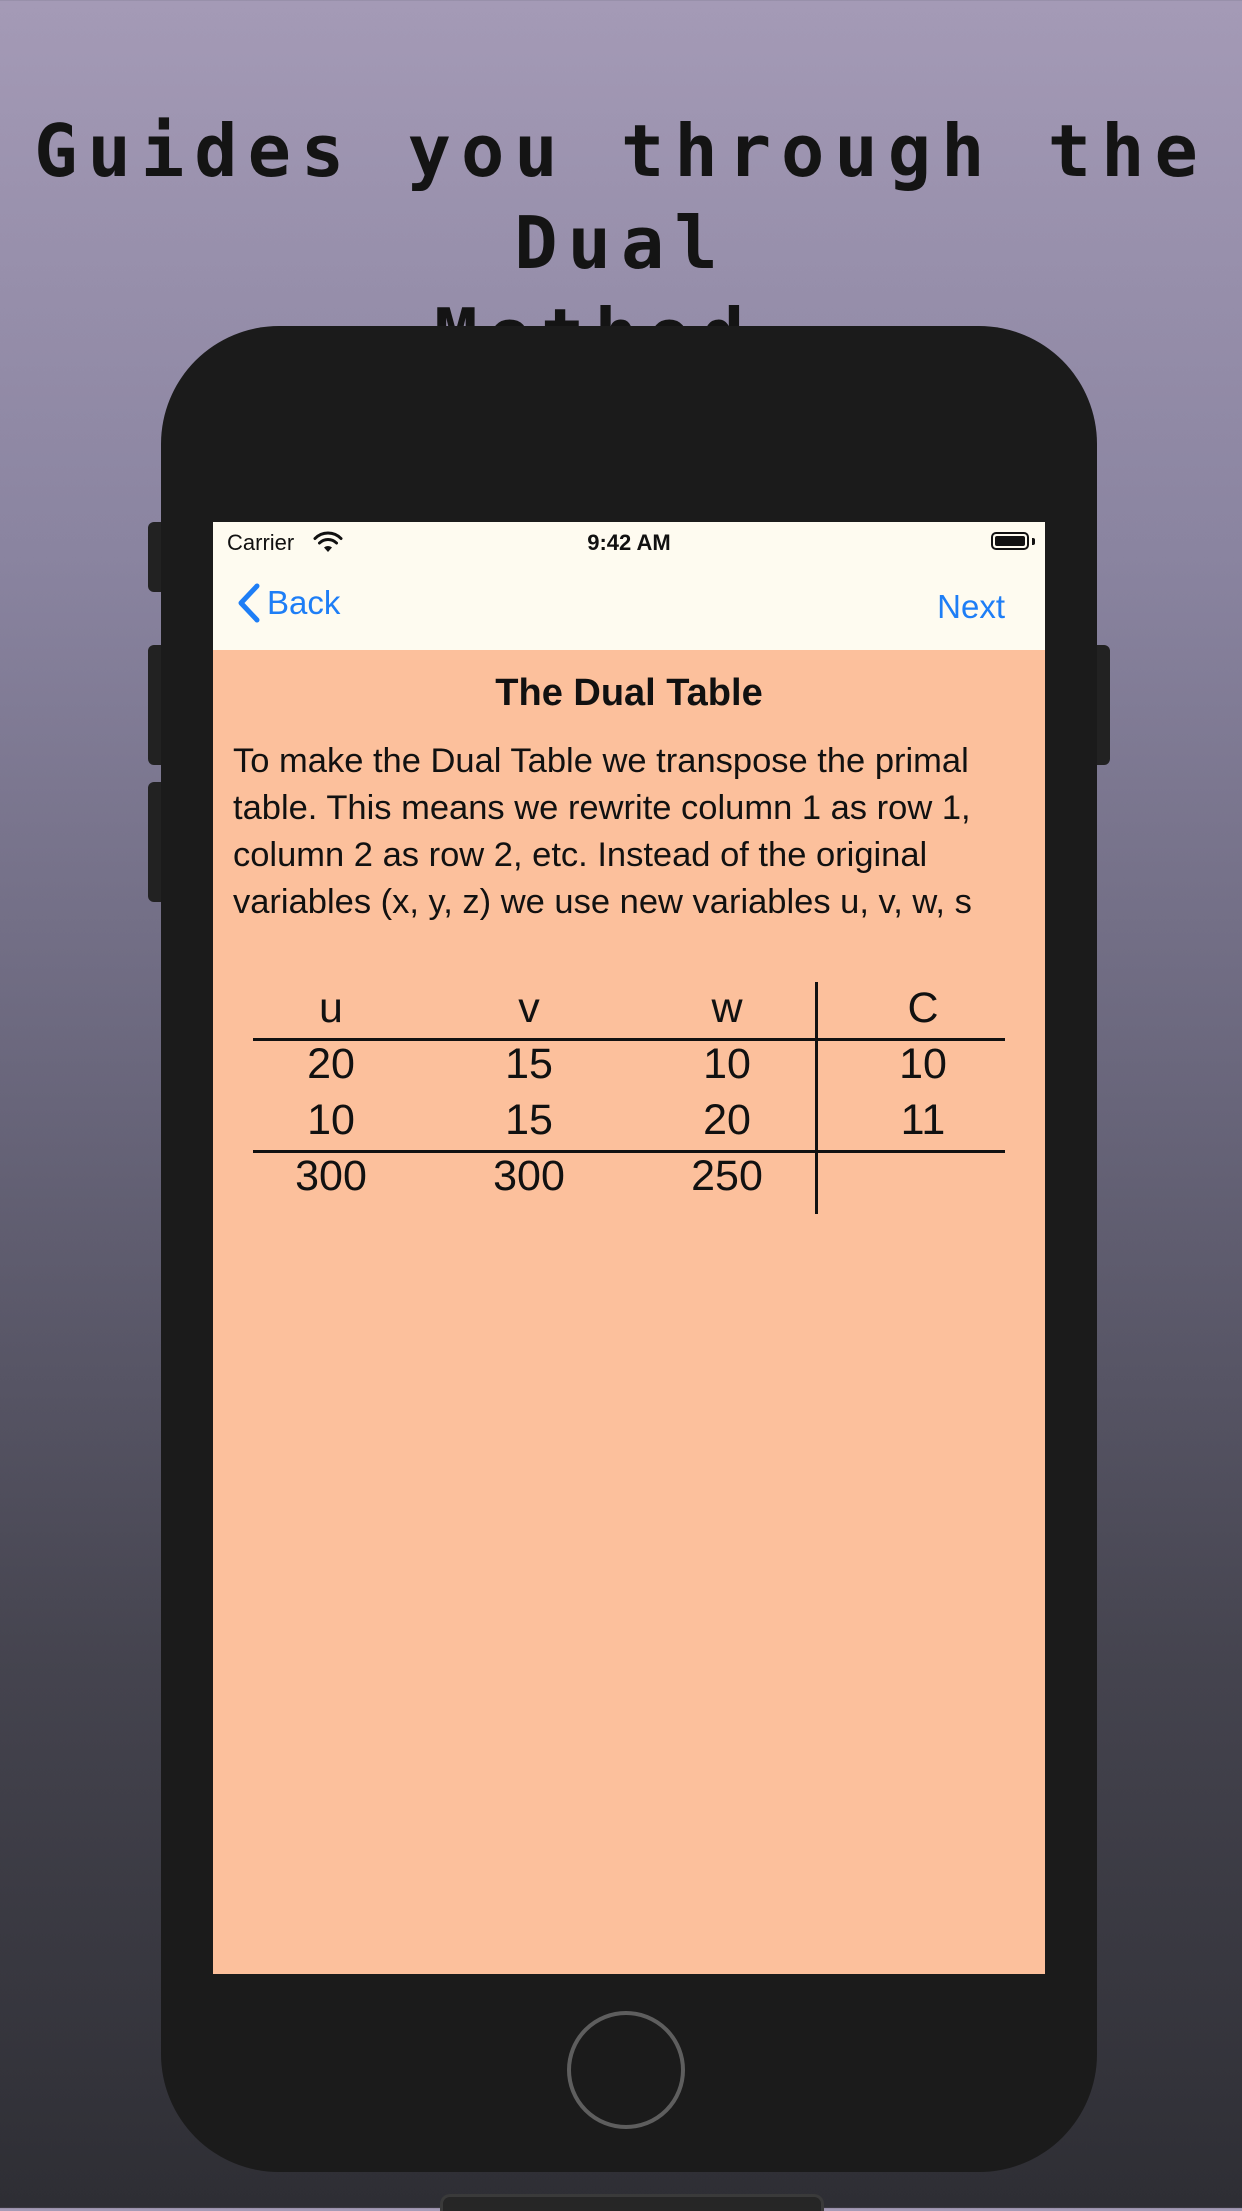 The image size is (1242, 2211). I want to click on table-cell: 250, so click(727, 1176).